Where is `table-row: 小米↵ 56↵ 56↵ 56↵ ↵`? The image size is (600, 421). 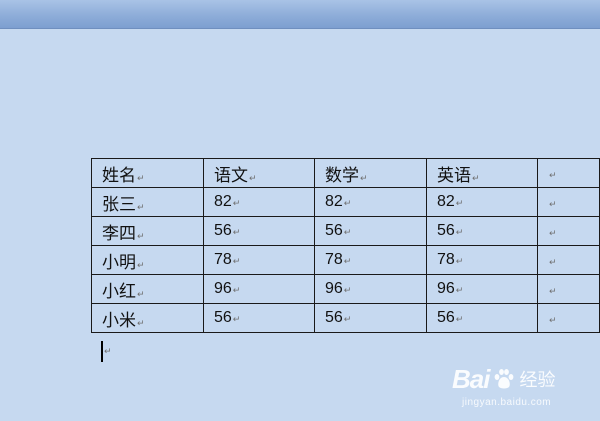 table-row: 小米↵ 56↵ 56↵ 56↵ ↵ is located at coordinates (345, 318).